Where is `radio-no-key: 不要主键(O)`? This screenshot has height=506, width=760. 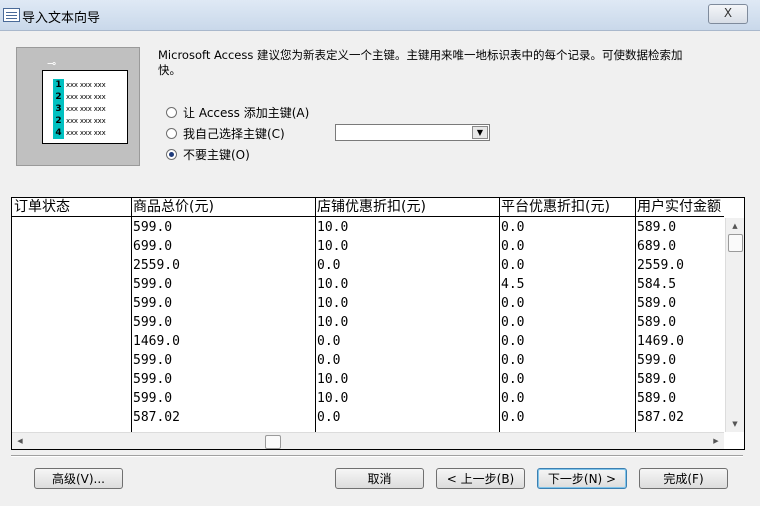 radio-no-key: 不要主键(O) is located at coordinates (208, 154).